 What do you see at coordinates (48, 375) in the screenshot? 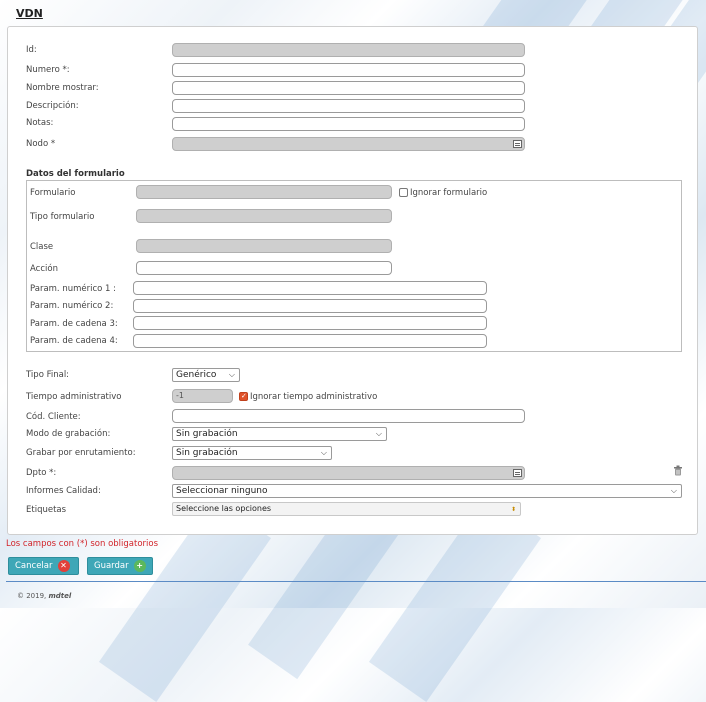
I see `tipo-final-label: Tipo Final:` at bounding box center [48, 375].